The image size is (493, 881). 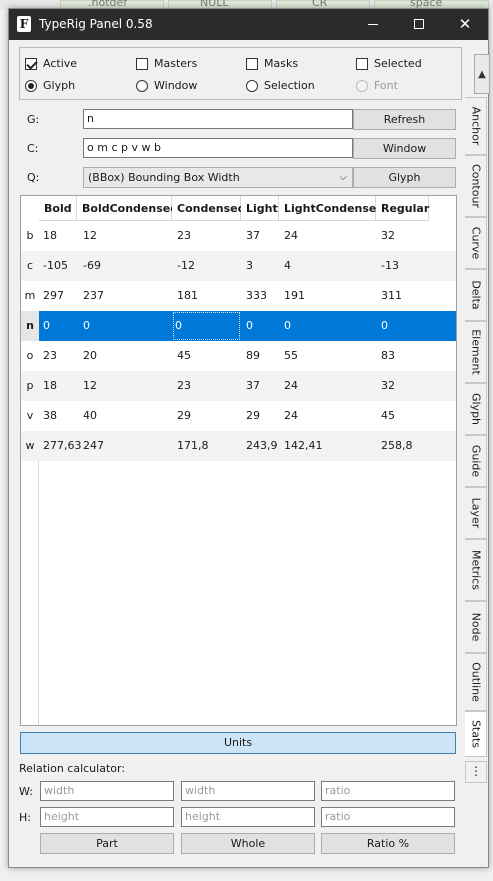 I want to click on window-button: Window, so click(x=404, y=148).